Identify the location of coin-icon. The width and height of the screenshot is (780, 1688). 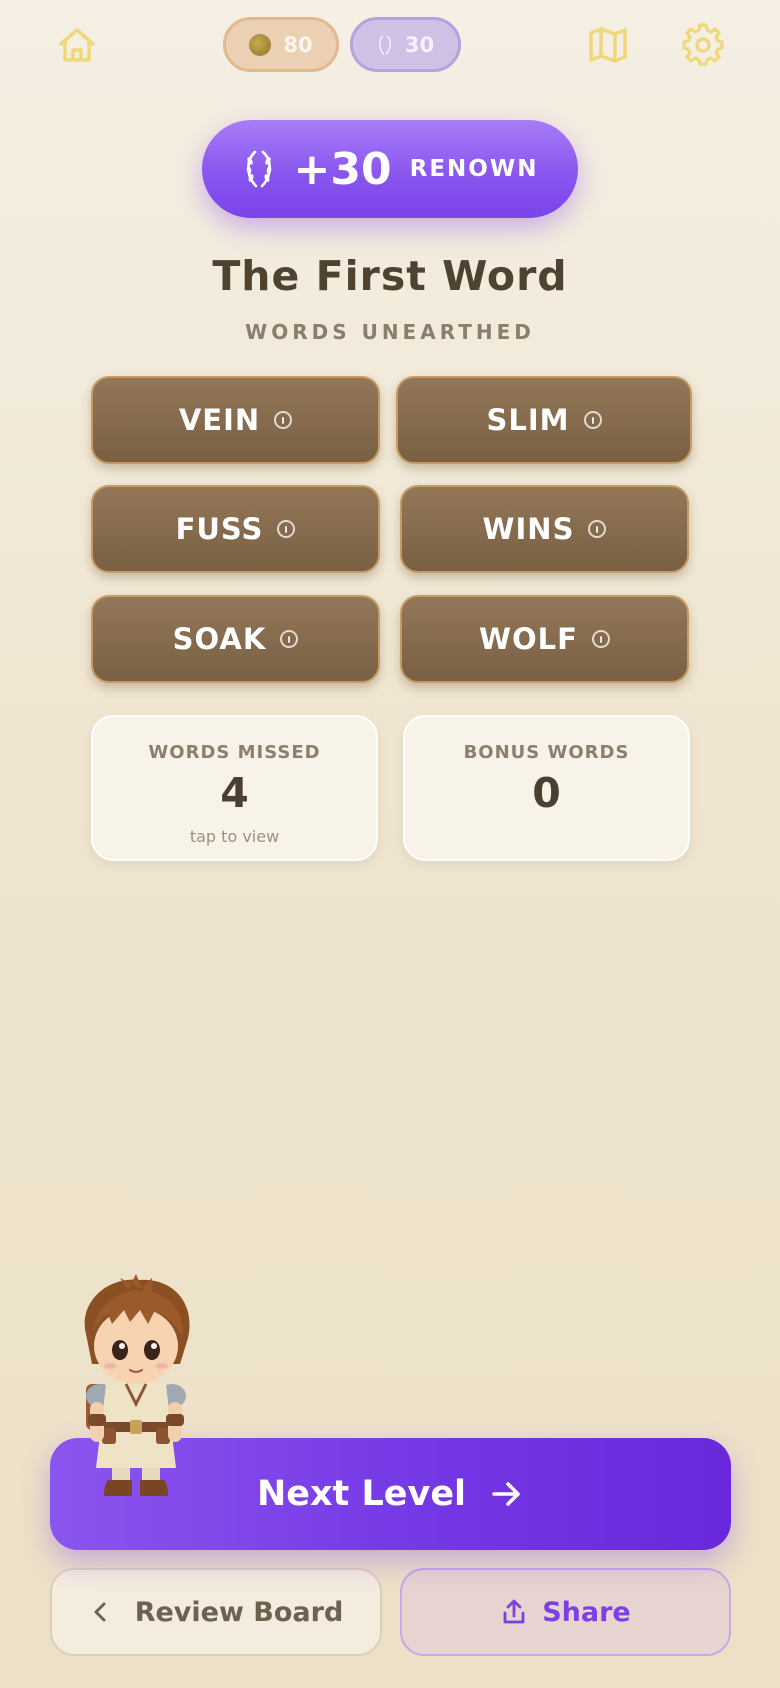
(260, 44).